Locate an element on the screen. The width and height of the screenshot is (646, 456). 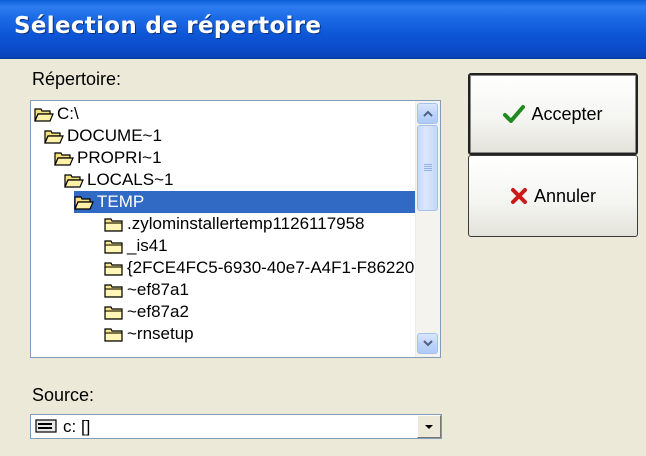
title-bar: Sélection de répertoire is located at coordinates (323, 29).